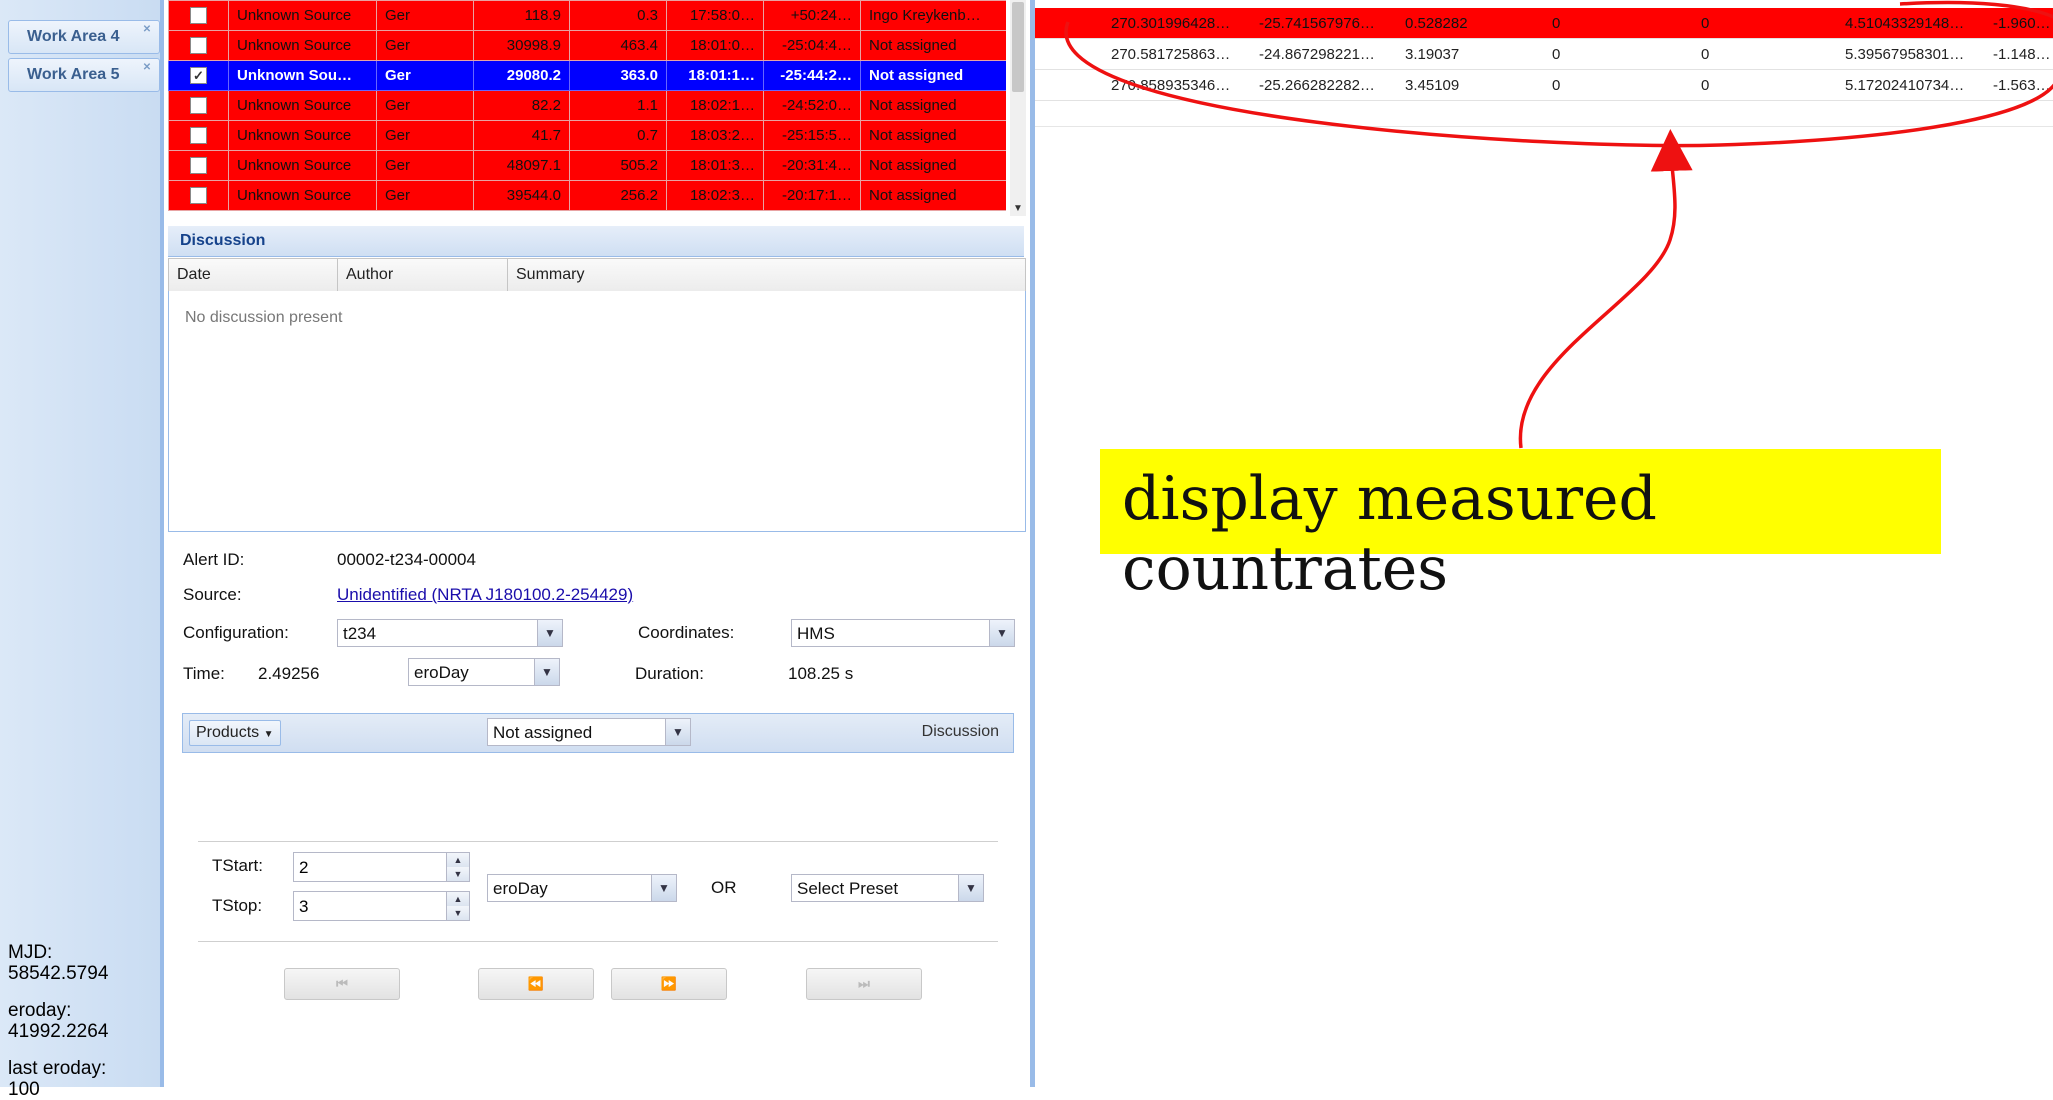 Image resolution: width=2053 pixels, height=1100 pixels. What do you see at coordinates (933, 135) in the screenshot?
I see `alert-status-cell: Not assigned` at bounding box center [933, 135].